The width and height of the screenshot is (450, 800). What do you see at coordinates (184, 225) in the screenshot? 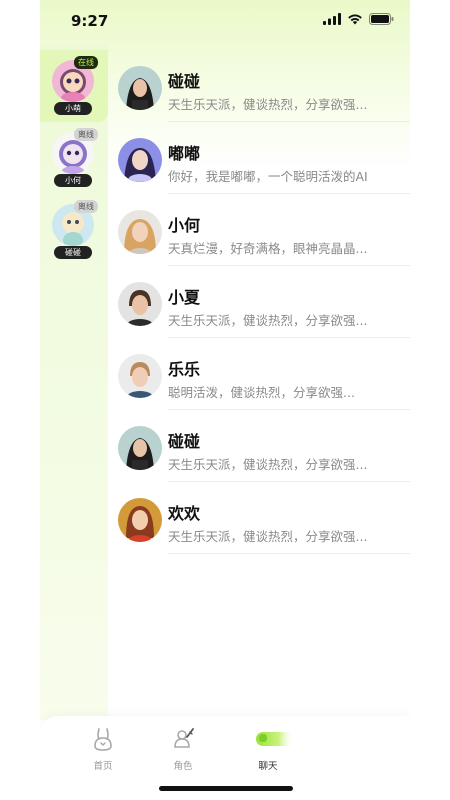
I see `chat-name: 小何` at bounding box center [184, 225].